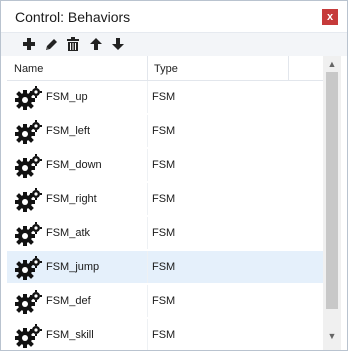 Image resolution: width=348 pixels, height=351 pixels. I want to click on list-item-fsm-left: FSM_left FSM, so click(165, 131).